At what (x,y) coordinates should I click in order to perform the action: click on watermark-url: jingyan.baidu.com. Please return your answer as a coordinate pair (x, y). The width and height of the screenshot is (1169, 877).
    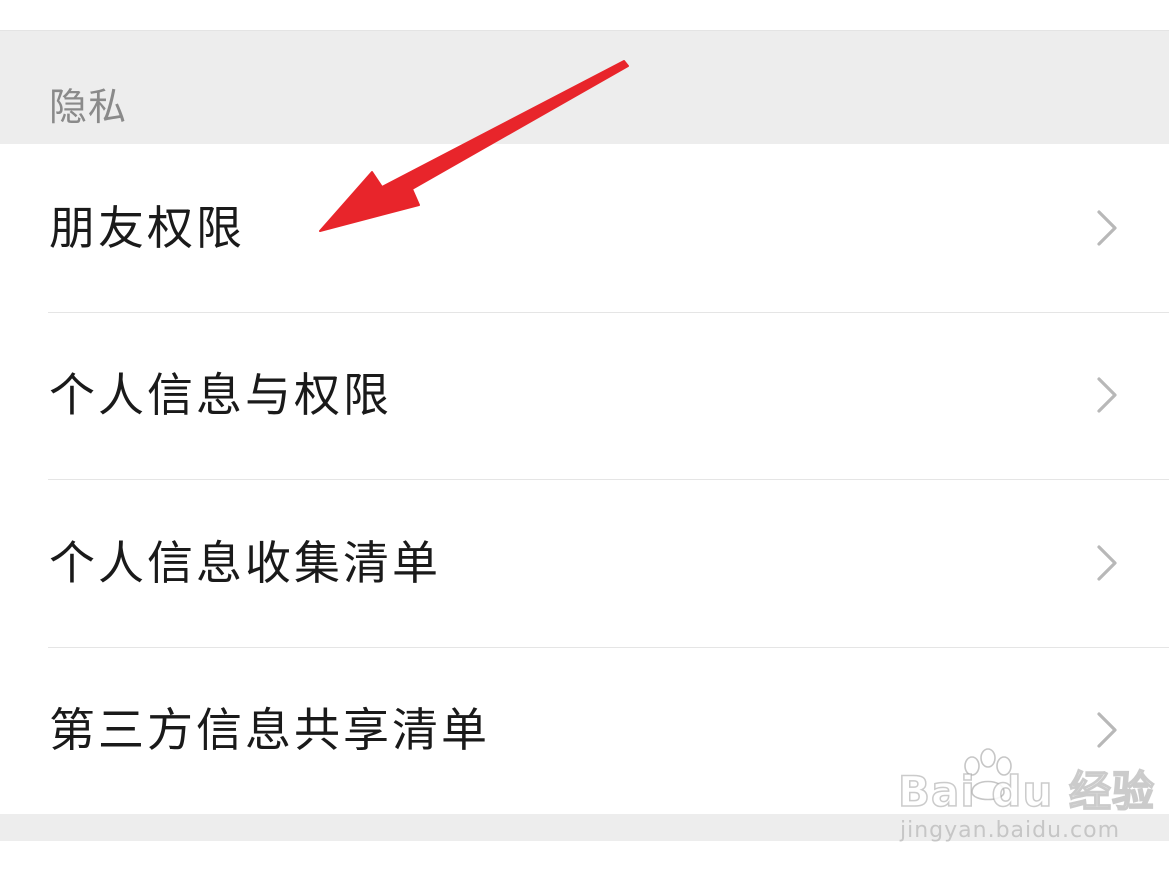
    Looking at the image, I should click on (1010, 830).